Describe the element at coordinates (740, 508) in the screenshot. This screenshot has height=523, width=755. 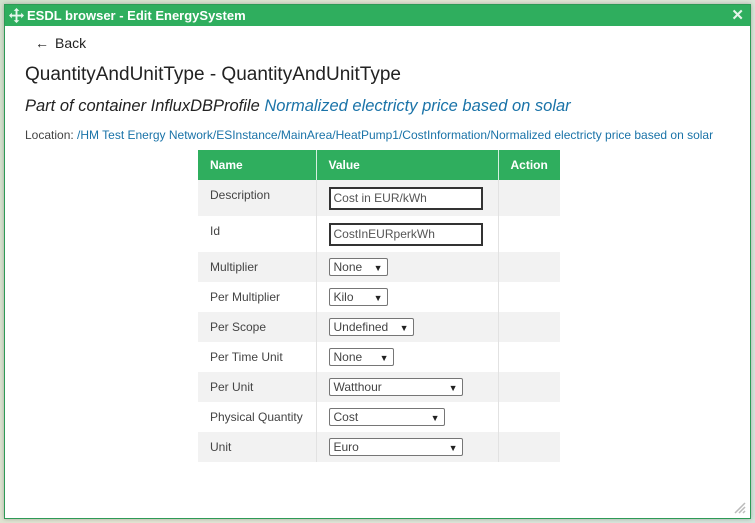
I see `resize-handle-icon` at that location.